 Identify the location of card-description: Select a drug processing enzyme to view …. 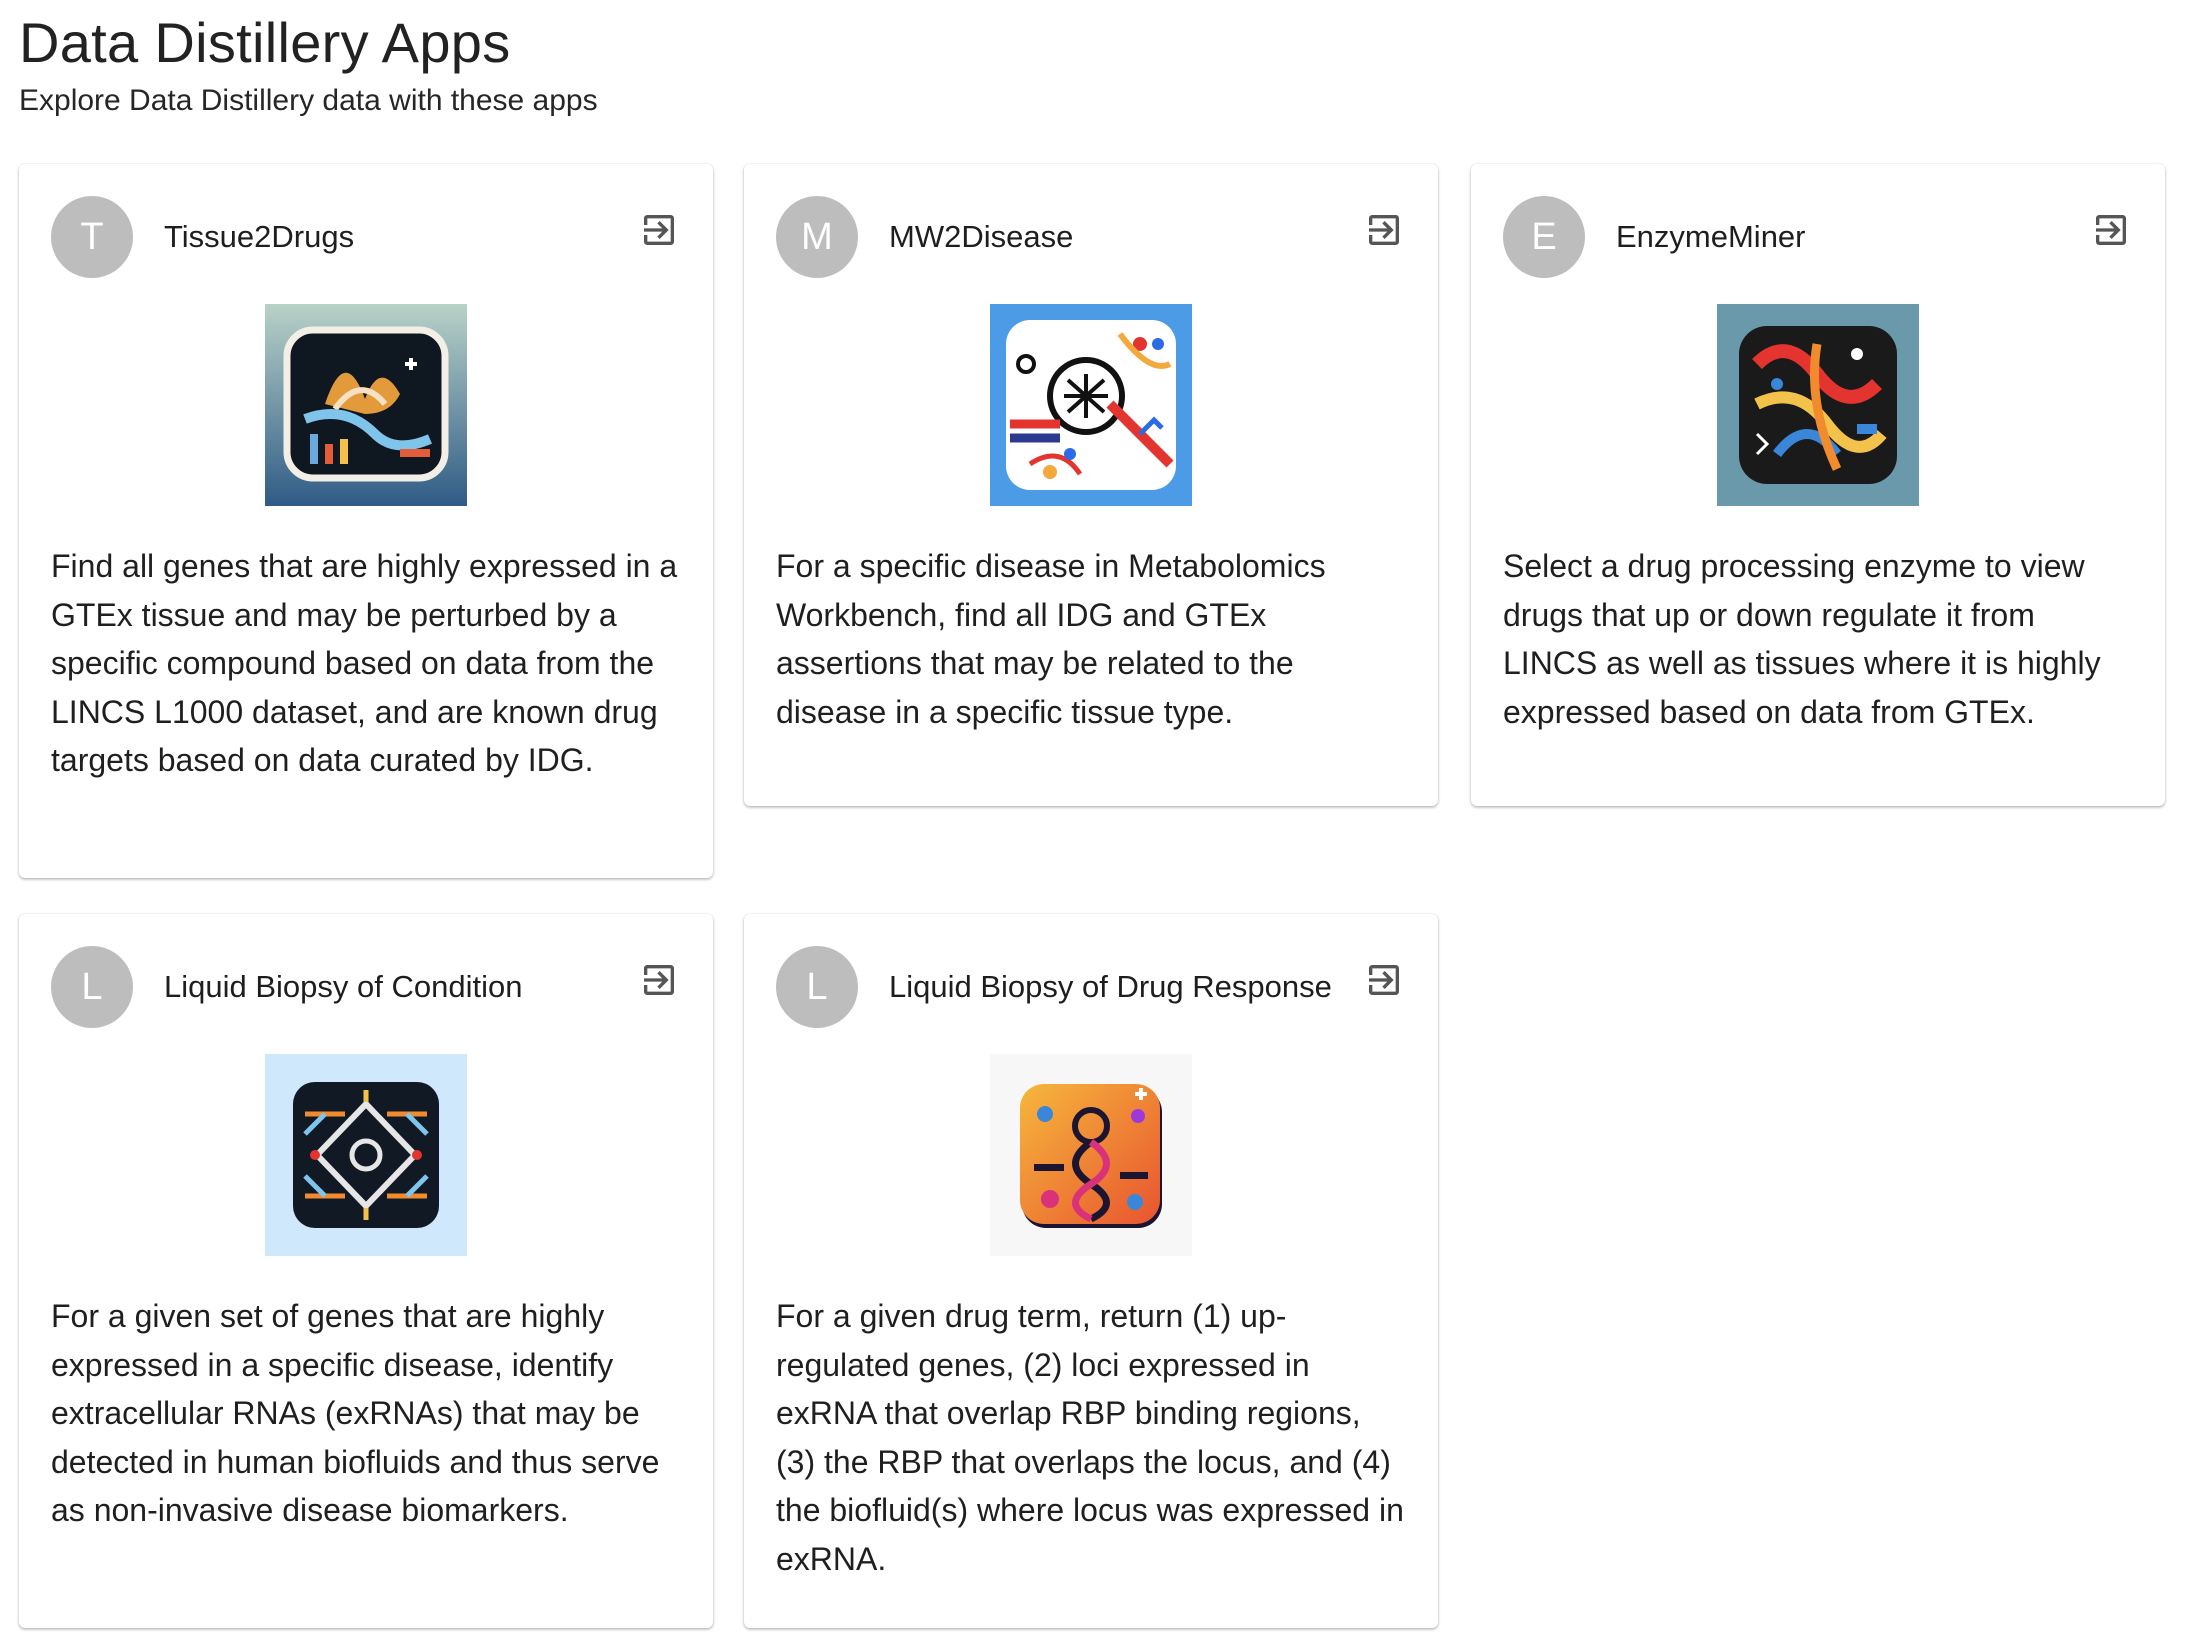
(1802, 639).